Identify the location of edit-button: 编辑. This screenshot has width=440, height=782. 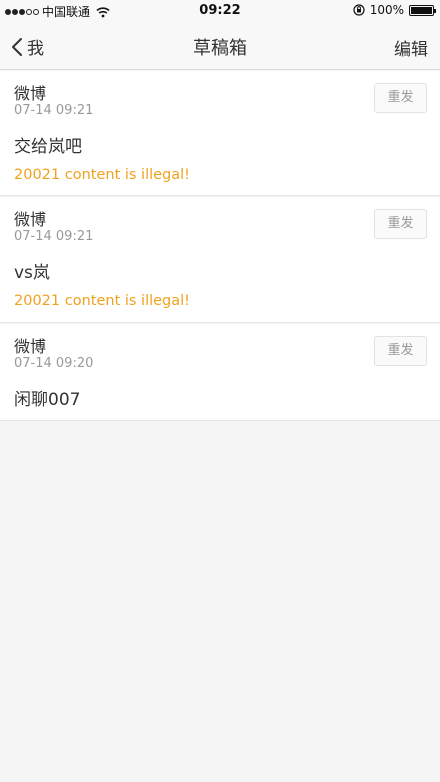
(411, 47).